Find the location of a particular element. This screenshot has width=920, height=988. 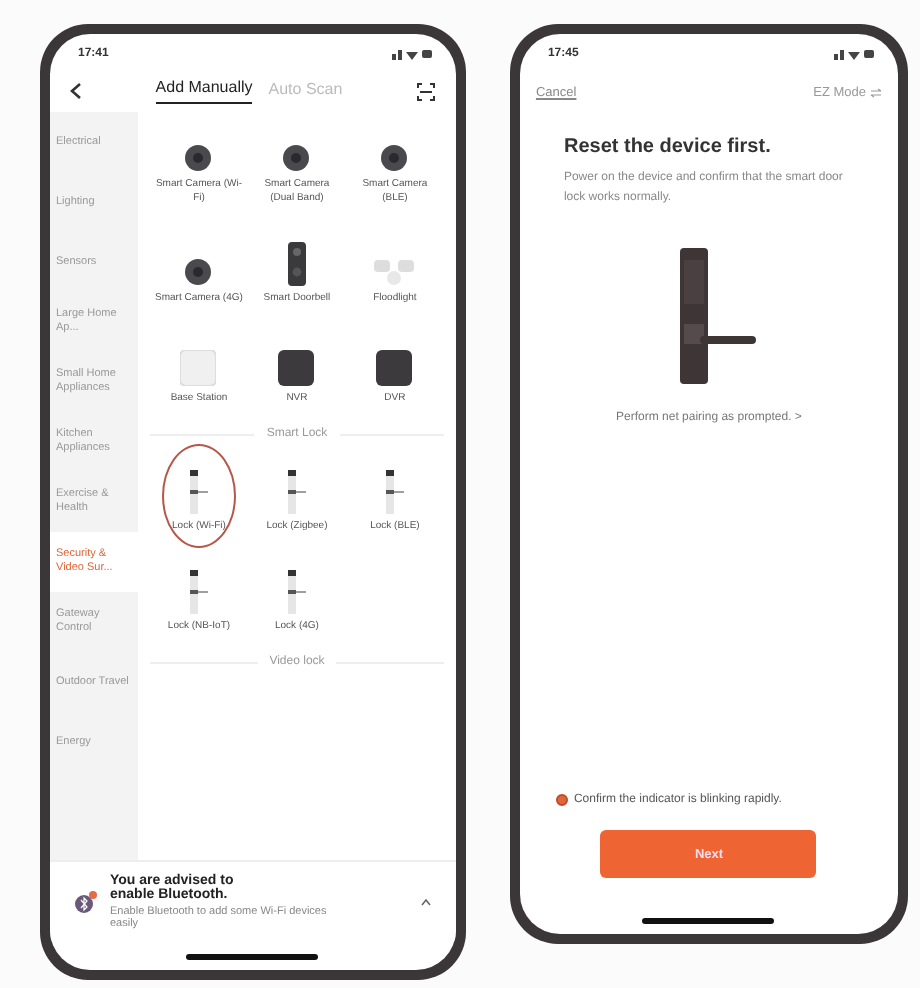

back-icon is located at coordinates (76, 91).